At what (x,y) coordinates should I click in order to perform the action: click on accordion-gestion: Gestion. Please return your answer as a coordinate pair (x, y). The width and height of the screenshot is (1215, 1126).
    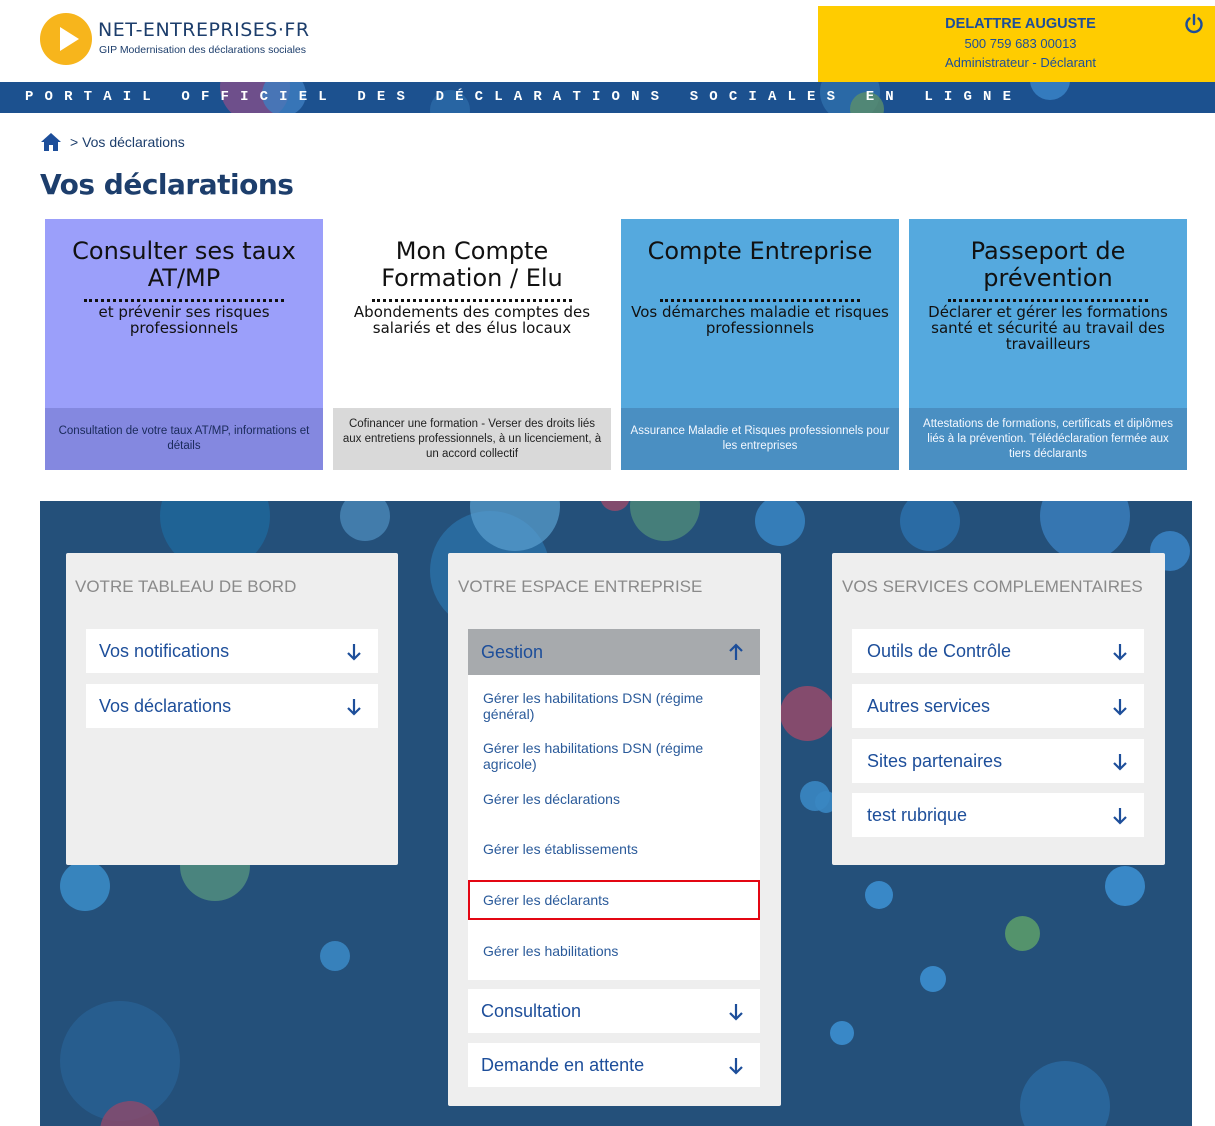
    Looking at the image, I should click on (614, 652).